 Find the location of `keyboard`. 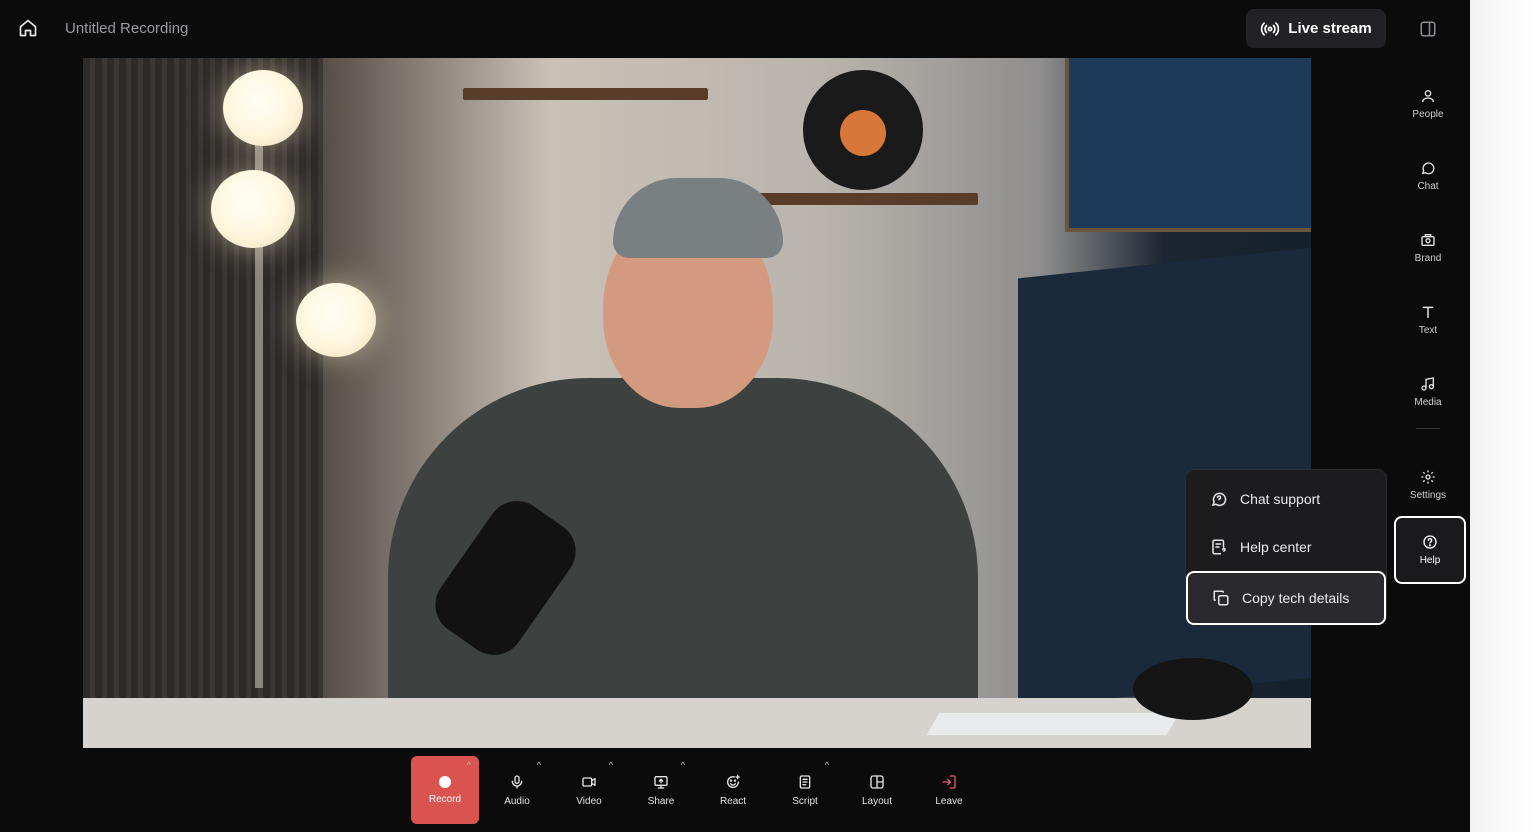

keyboard is located at coordinates (1053, 724).